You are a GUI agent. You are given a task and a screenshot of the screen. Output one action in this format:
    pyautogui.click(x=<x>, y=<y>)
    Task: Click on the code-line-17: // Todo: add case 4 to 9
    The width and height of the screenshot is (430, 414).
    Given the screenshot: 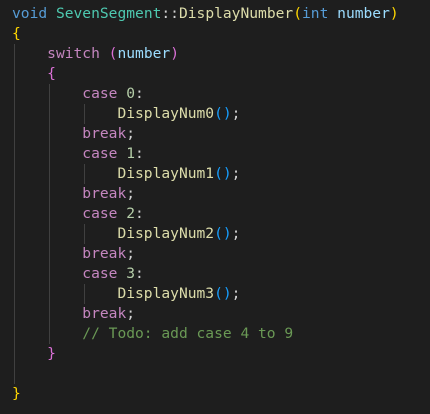 What is the action you would take?
    pyautogui.click(x=152, y=334)
    